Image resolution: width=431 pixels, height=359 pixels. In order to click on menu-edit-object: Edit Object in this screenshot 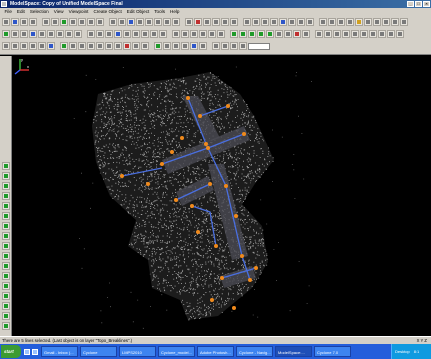, I will do `click(137, 12)`.